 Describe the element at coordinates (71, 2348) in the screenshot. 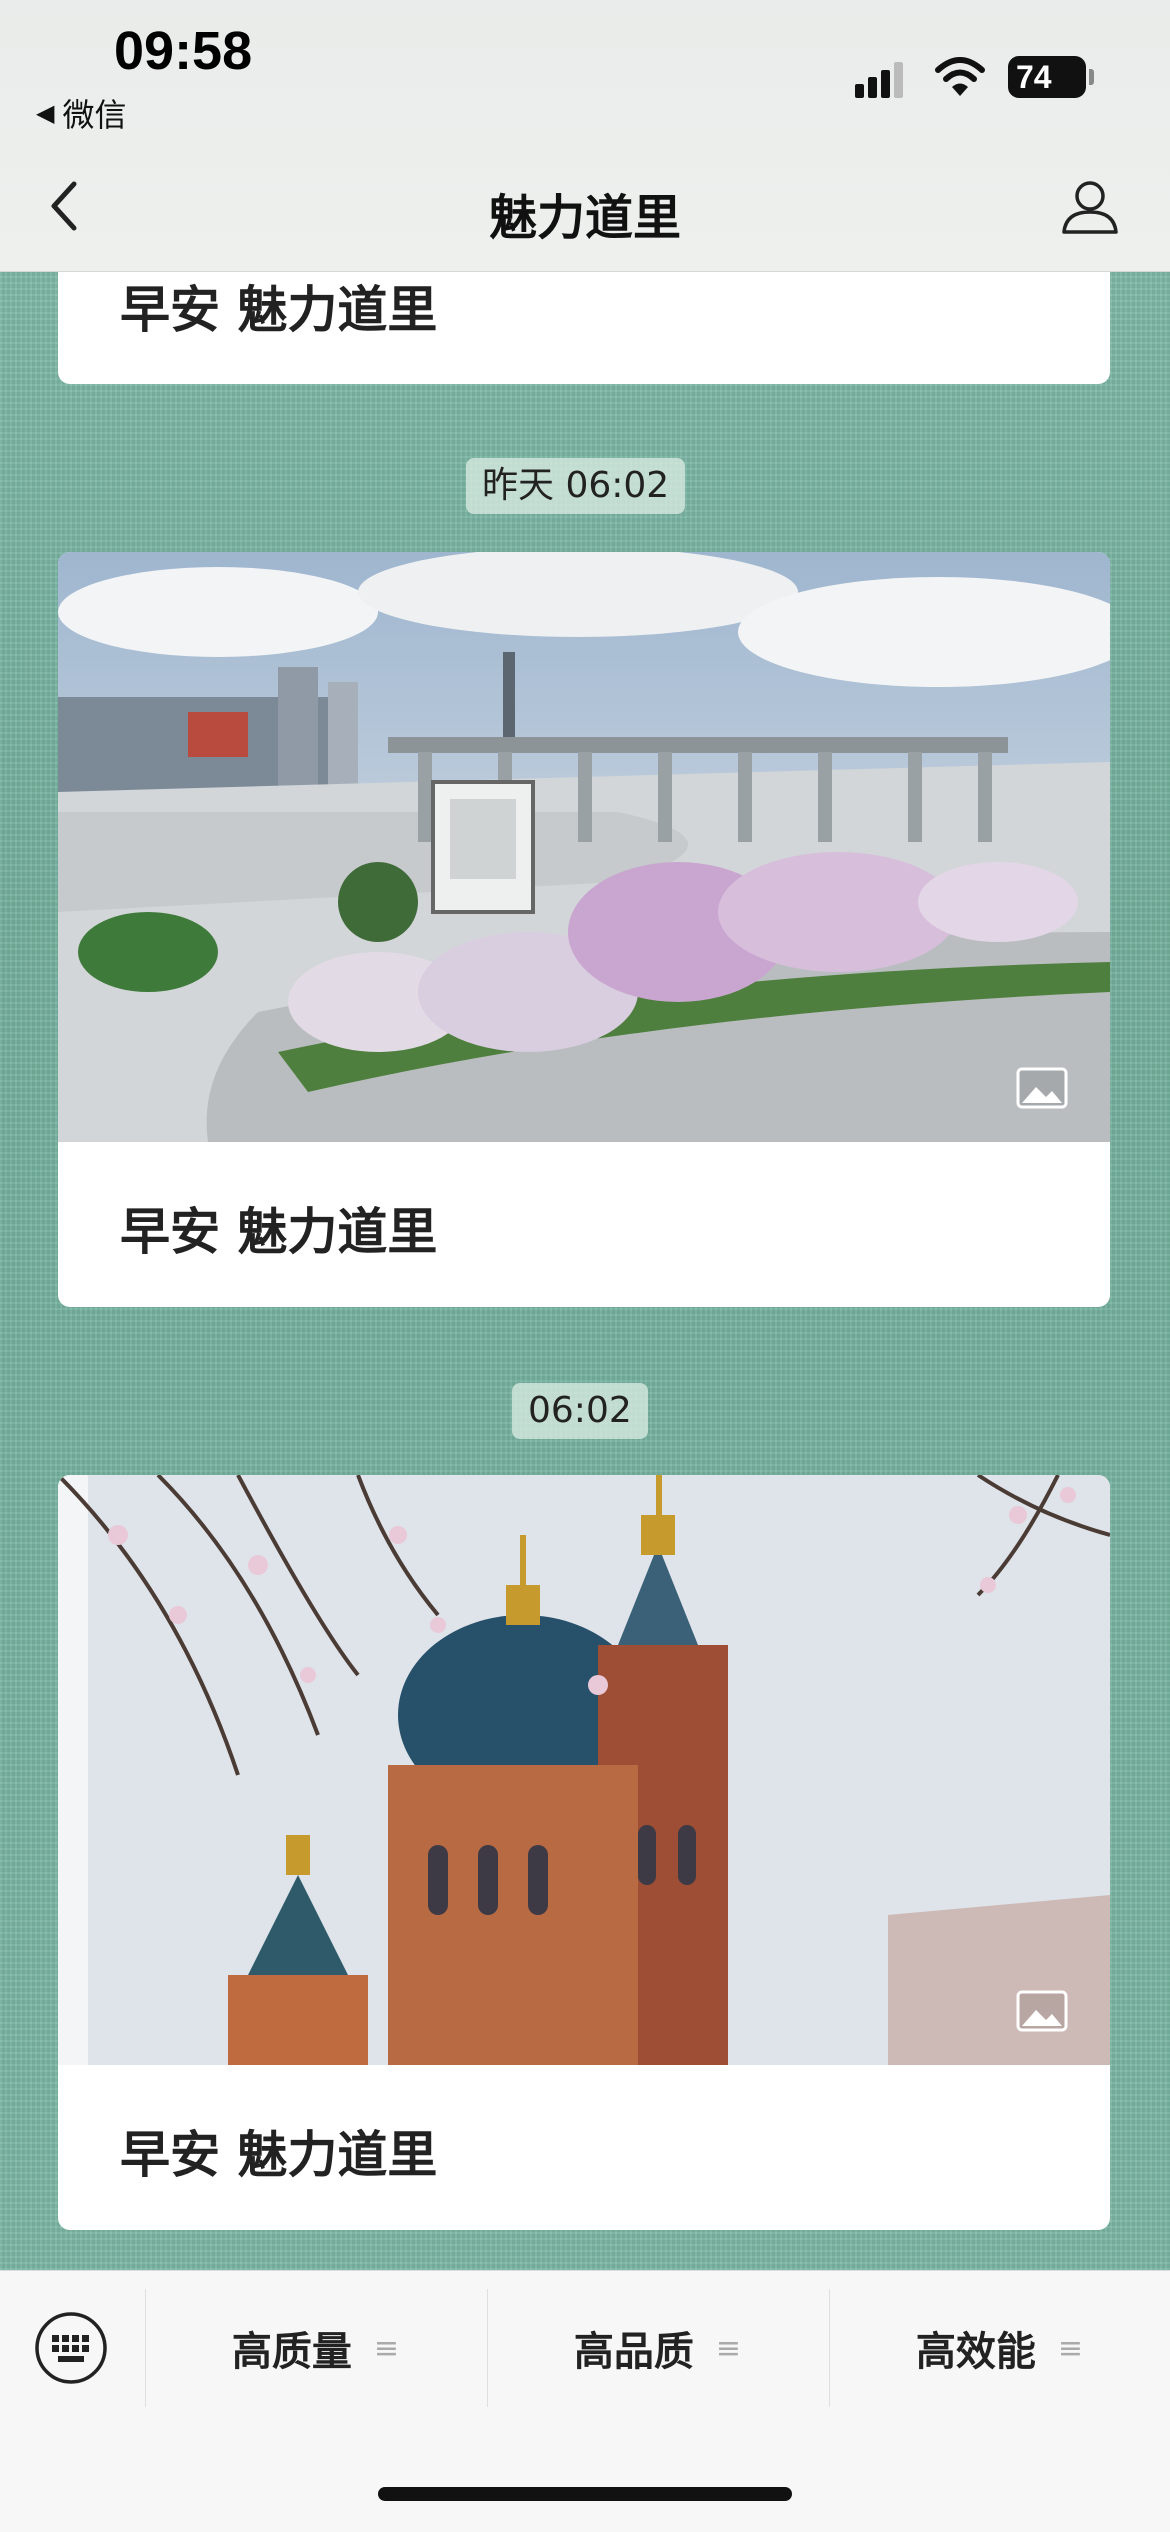

I see `keyboard-icon` at that location.